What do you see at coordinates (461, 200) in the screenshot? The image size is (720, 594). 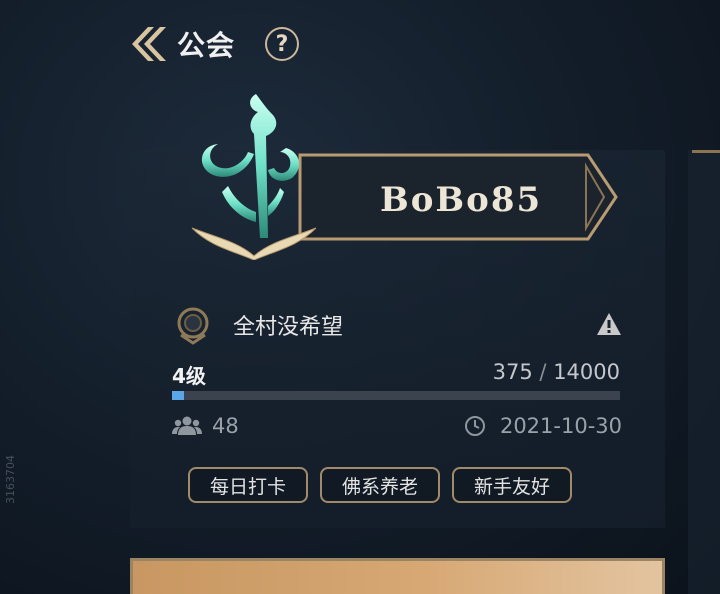 I see `player-name: BoBo85` at bounding box center [461, 200].